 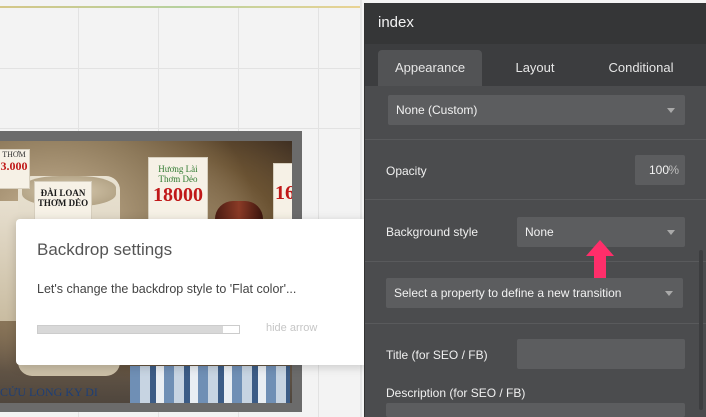 I want to click on price-sign: THƠM 3.000, so click(x=15, y=169).